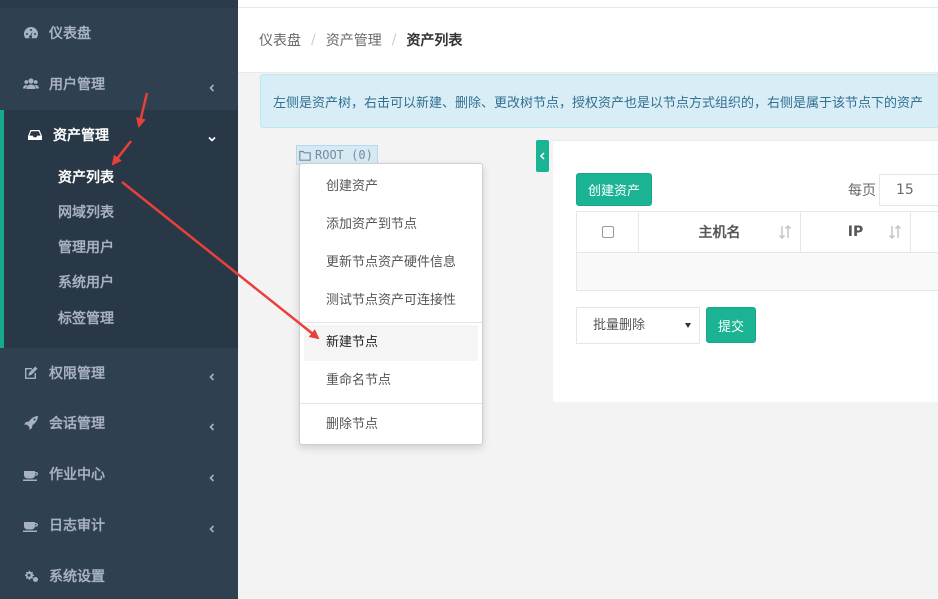 This screenshot has height=599, width=938. I want to click on per-page-input: 15, so click(908, 190).